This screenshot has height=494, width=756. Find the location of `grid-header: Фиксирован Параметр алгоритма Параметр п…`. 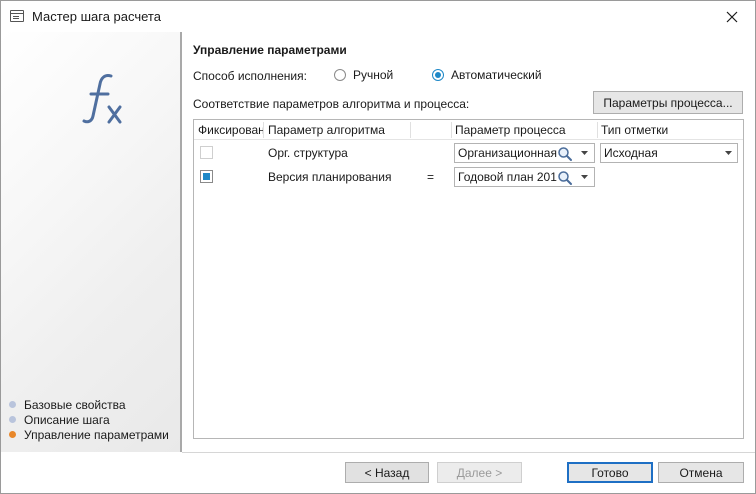

grid-header: Фиксирован Параметр алгоритма Параметр п… is located at coordinates (468, 130).